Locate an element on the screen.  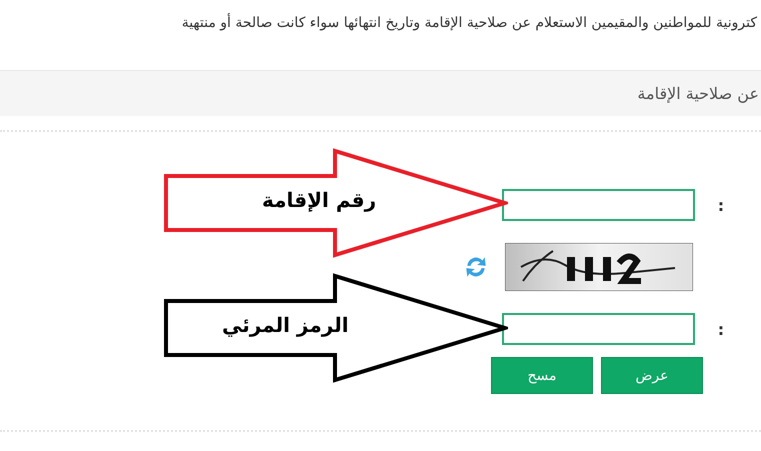
annotation-label: رقم الإقامة is located at coordinates (319, 200).